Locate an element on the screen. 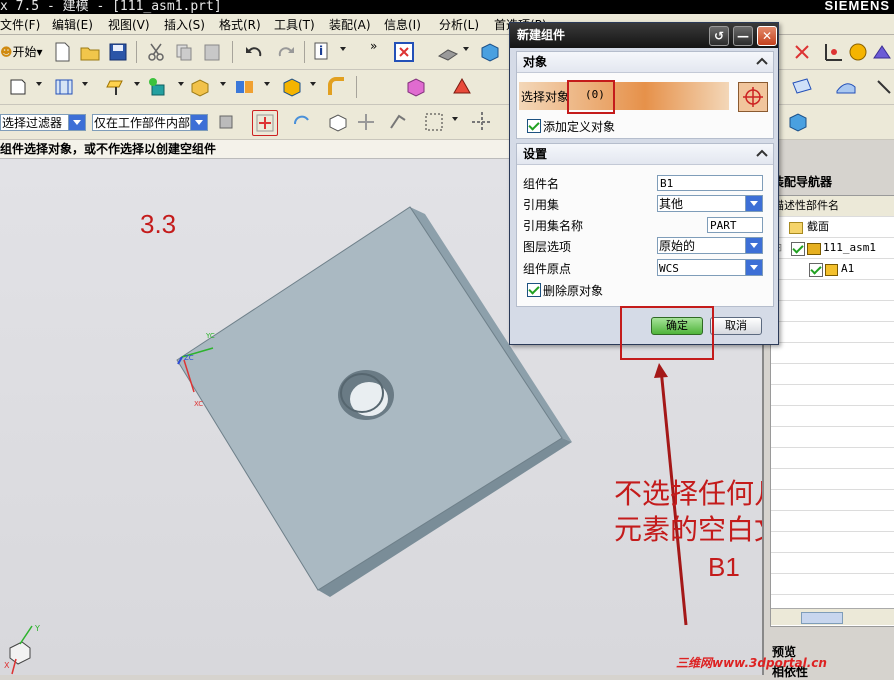 The height and width of the screenshot is (680, 894). new-file-icon is located at coordinates (62, 52).